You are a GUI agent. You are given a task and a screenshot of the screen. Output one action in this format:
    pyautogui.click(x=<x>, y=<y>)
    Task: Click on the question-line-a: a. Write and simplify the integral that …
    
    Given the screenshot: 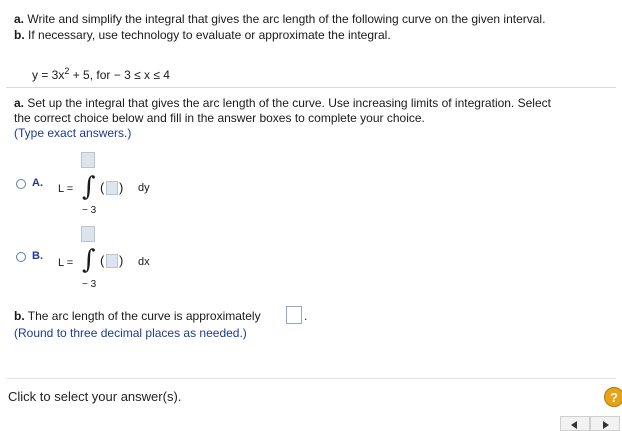 What is the action you would take?
    pyautogui.click(x=279, y=19)
    